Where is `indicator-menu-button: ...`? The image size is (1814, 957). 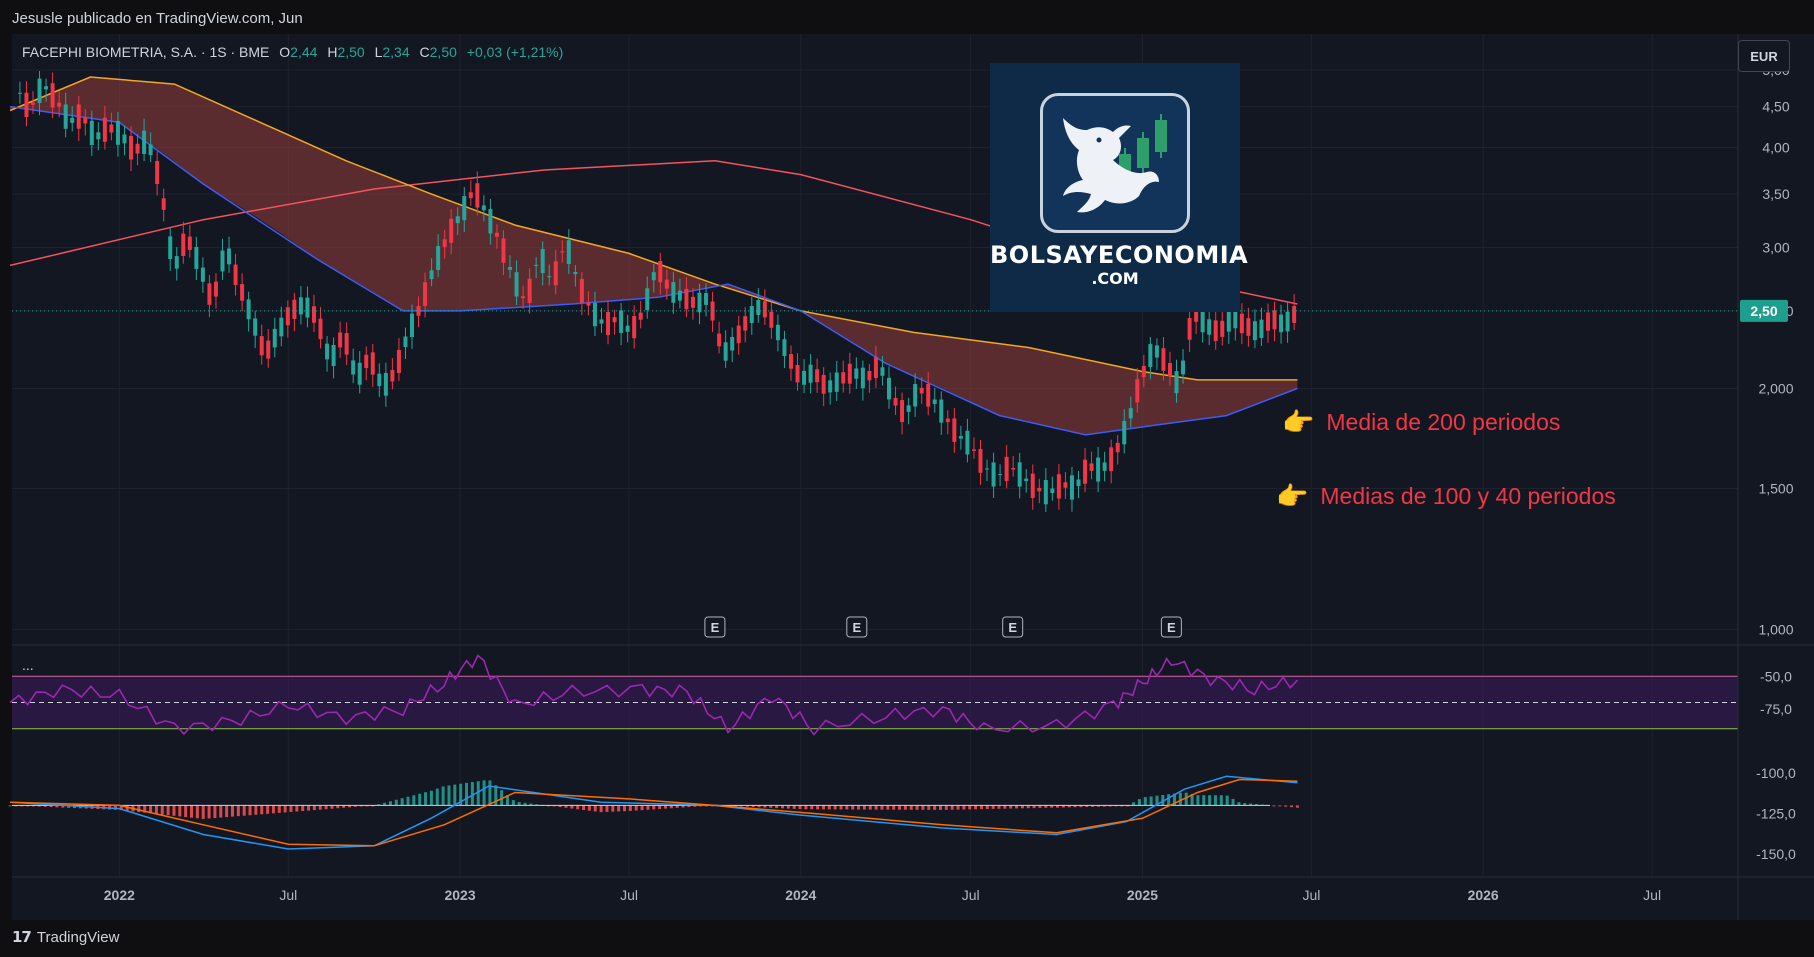 indicator-menu-button: ... is located at coordinates (28, 665).